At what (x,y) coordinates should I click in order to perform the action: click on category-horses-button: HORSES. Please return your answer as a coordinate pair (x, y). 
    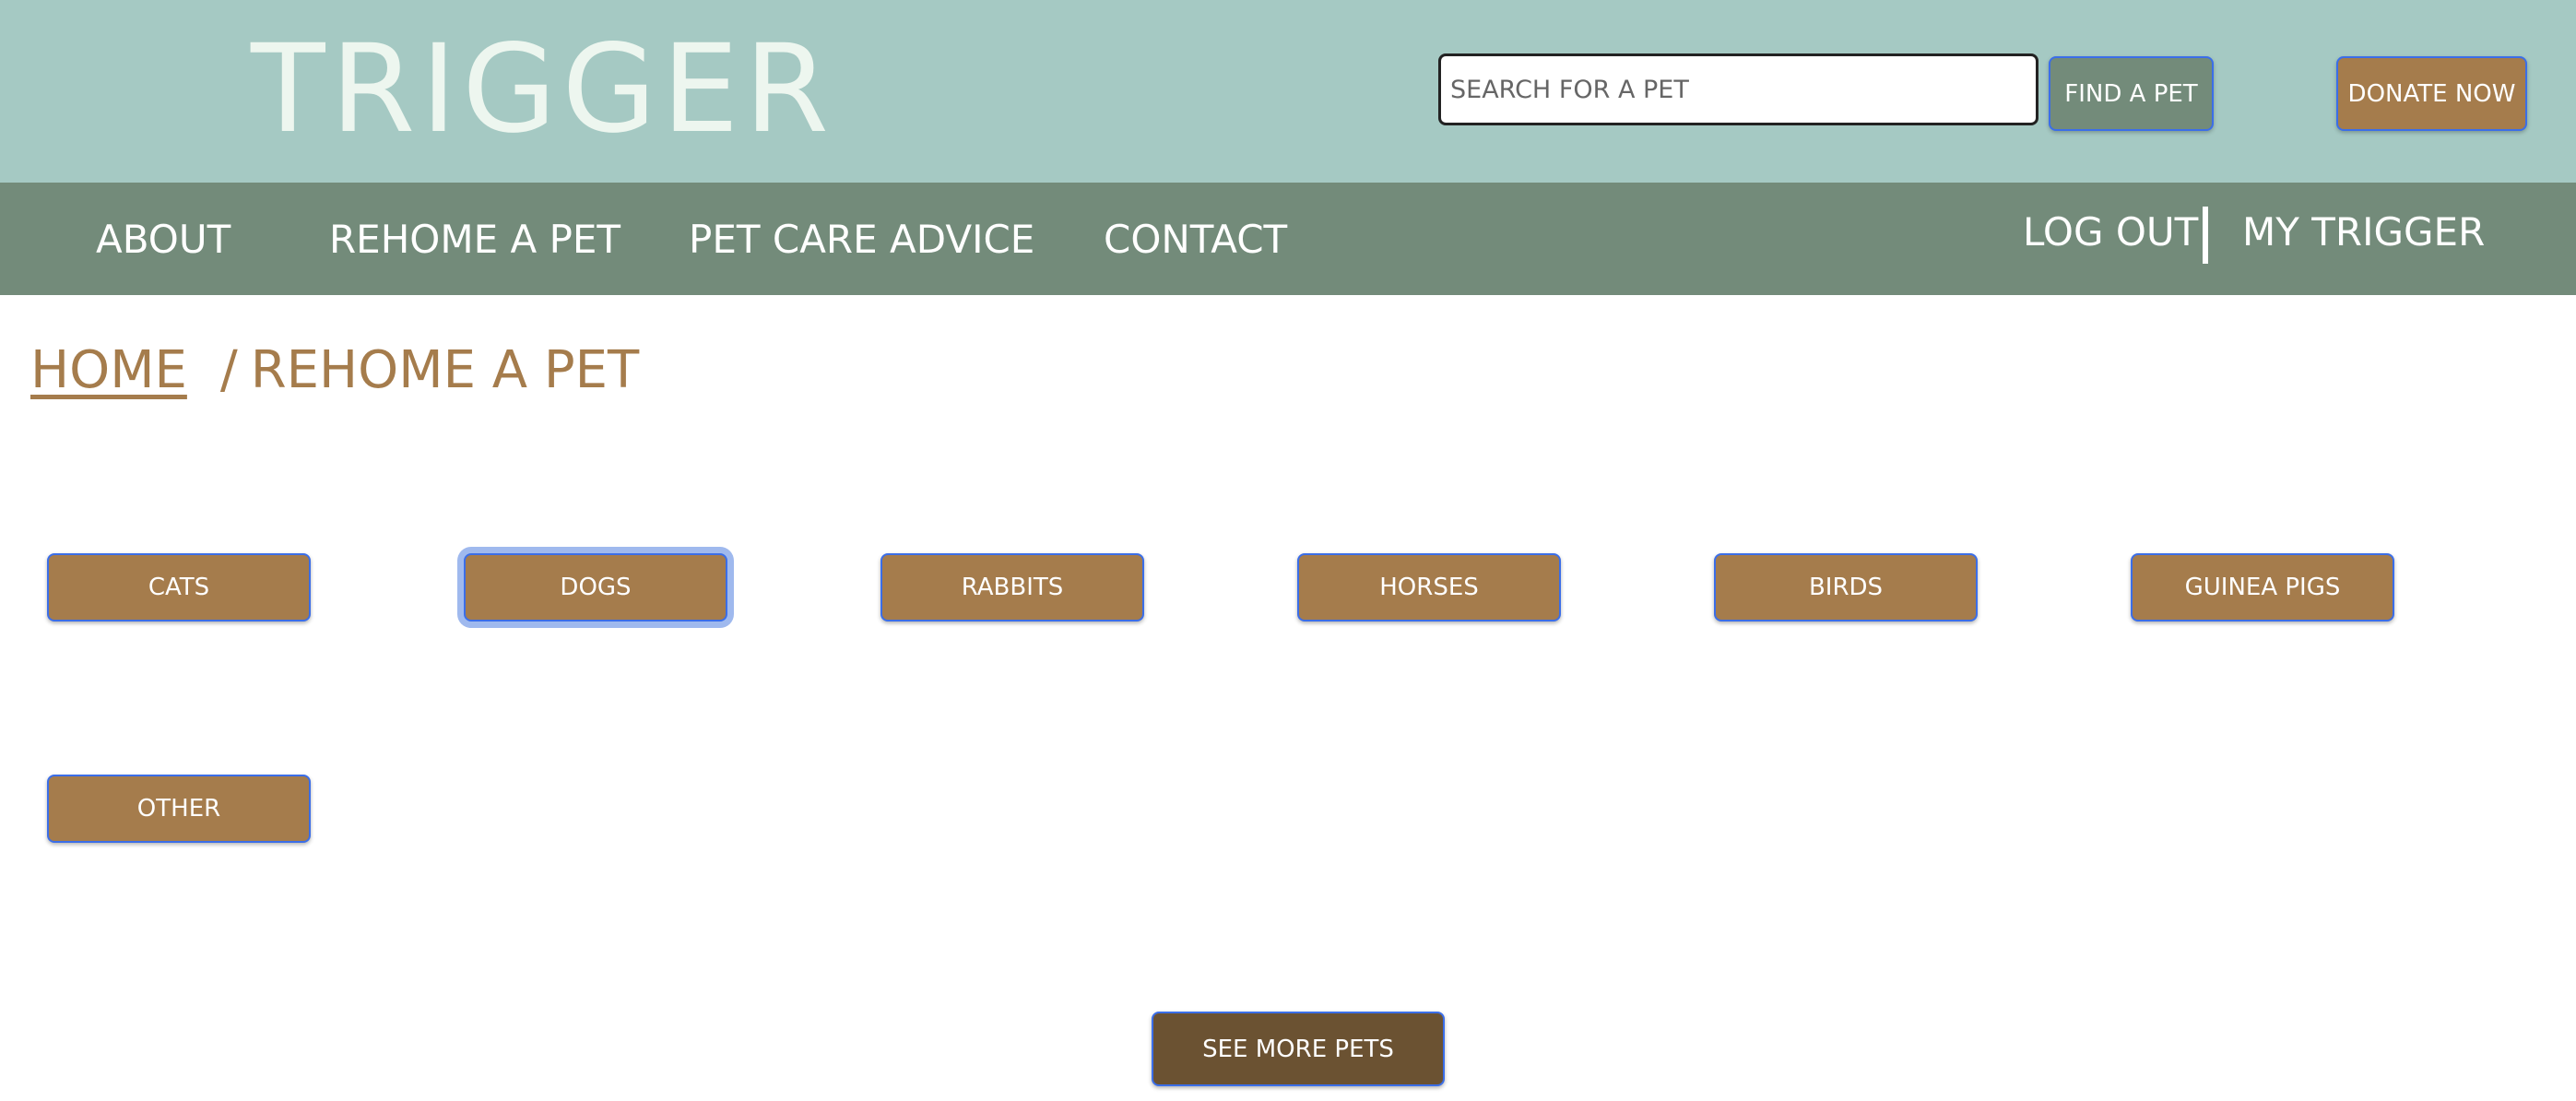
    Looking at the image, I should click on (1429, 587).